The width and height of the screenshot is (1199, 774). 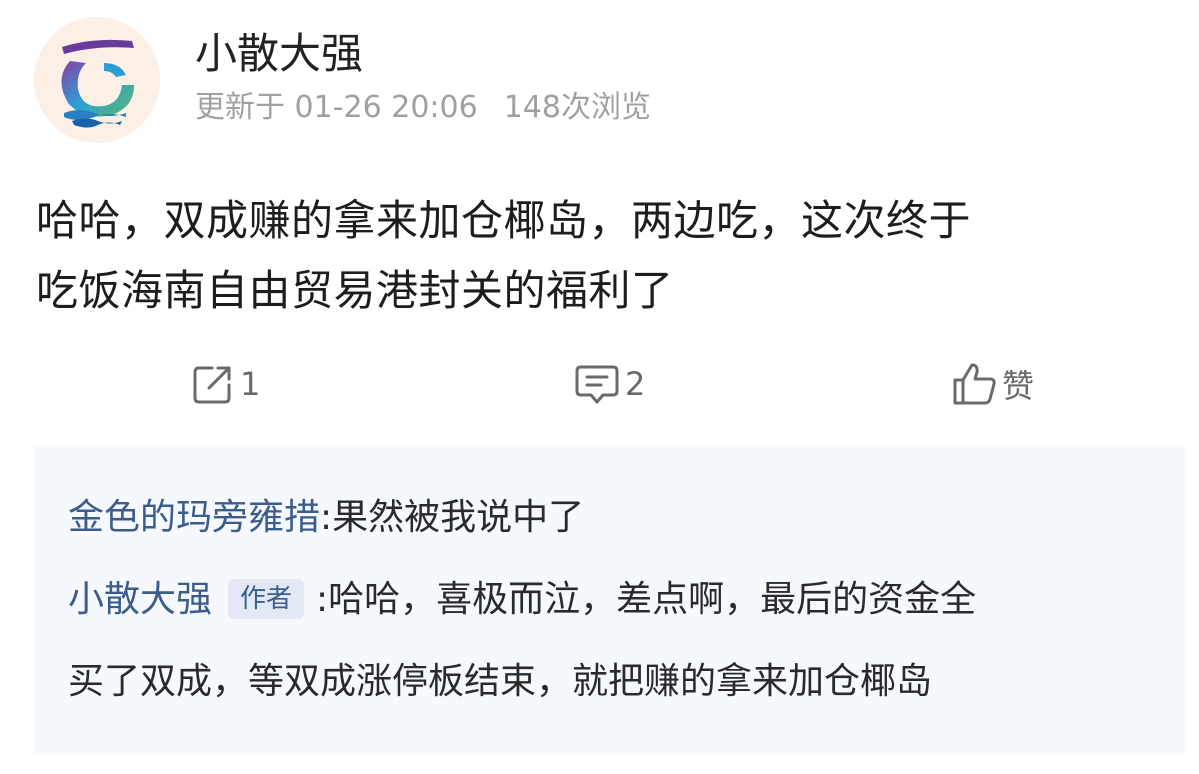 I want to click on comment-text-continuation: 买了双成，等双成涨停板结束，就把赚的拿来加仓椰岛, so click(x=500, y=681).